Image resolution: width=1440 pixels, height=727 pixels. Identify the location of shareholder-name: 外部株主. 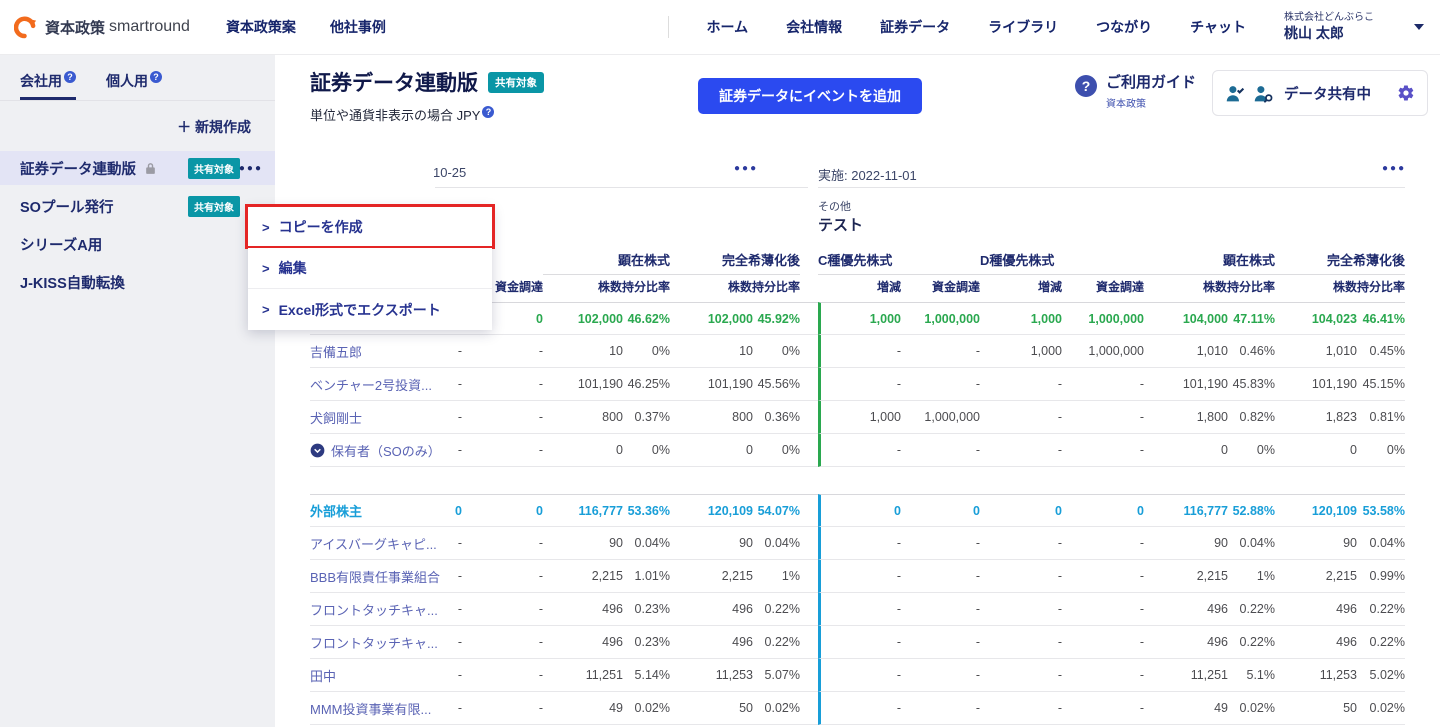
(372, 510).